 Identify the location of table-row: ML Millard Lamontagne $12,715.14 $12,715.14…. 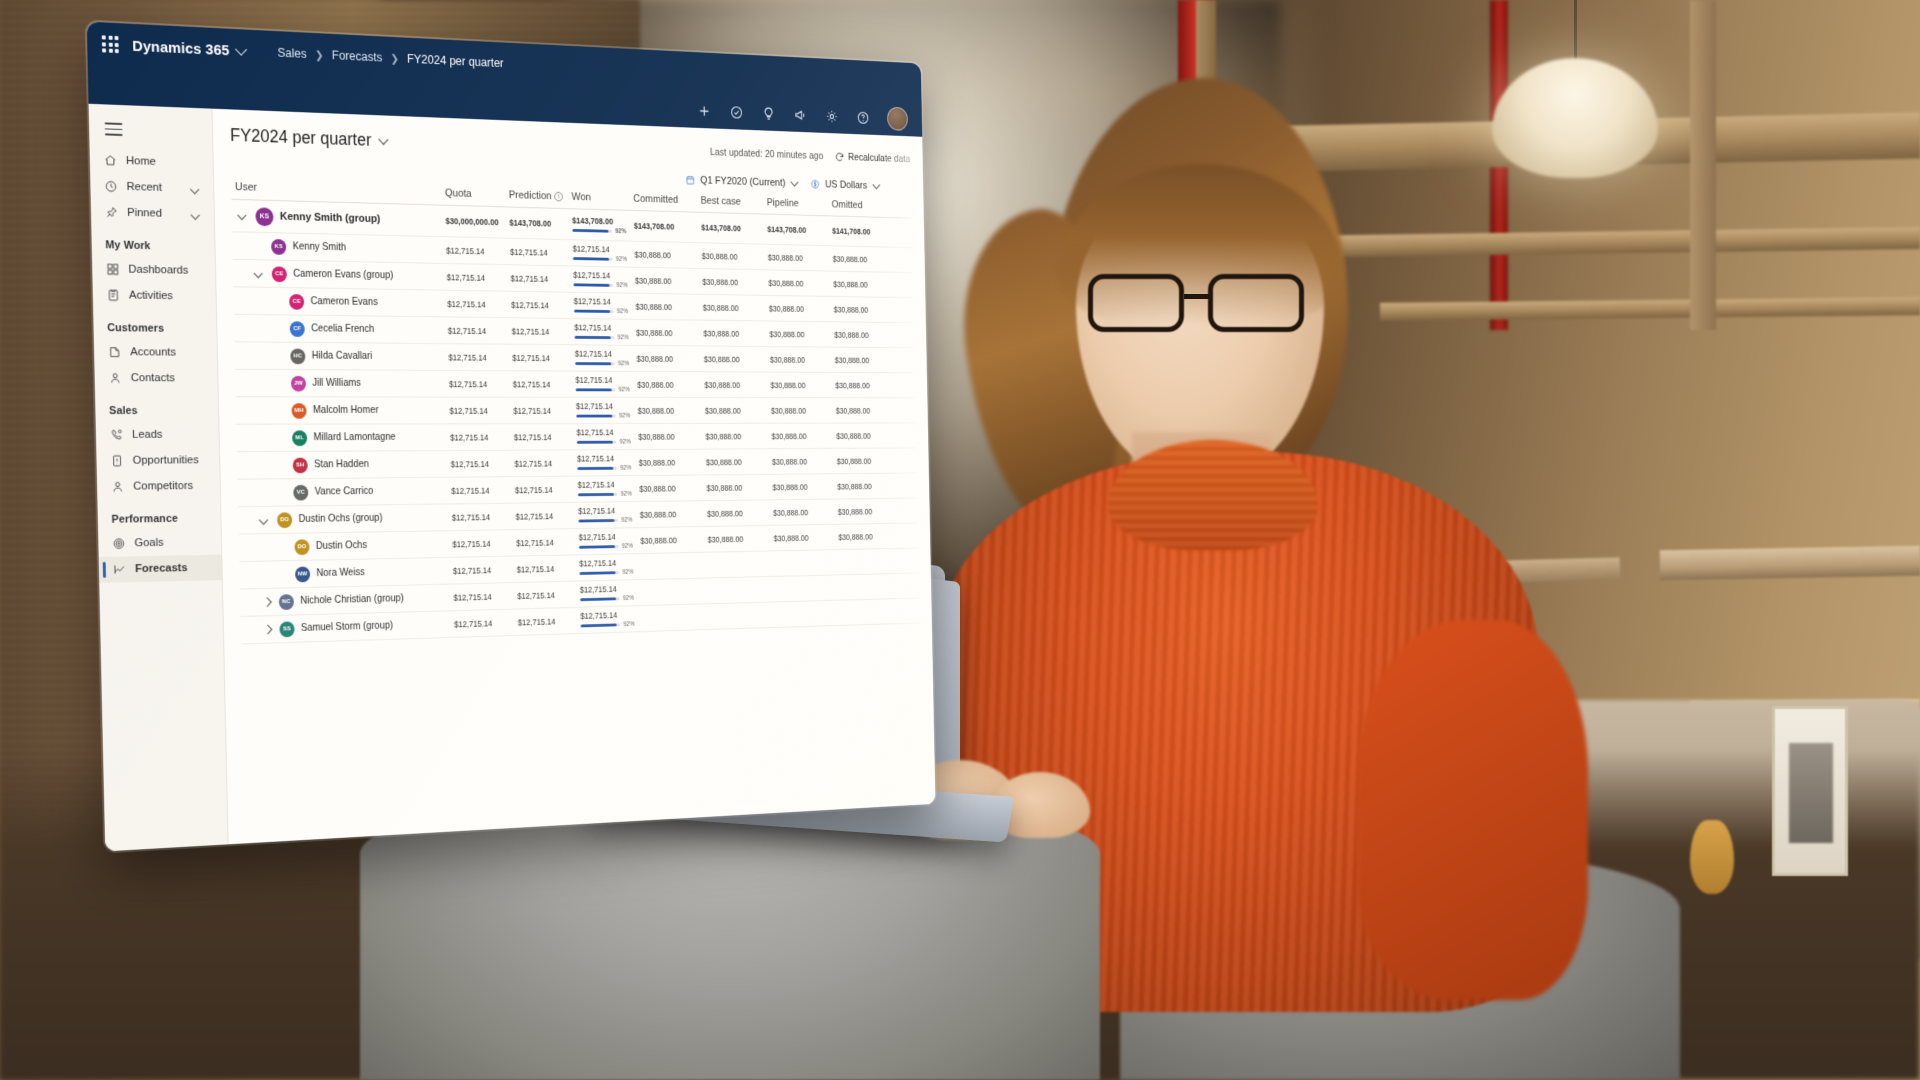
(576, 438).